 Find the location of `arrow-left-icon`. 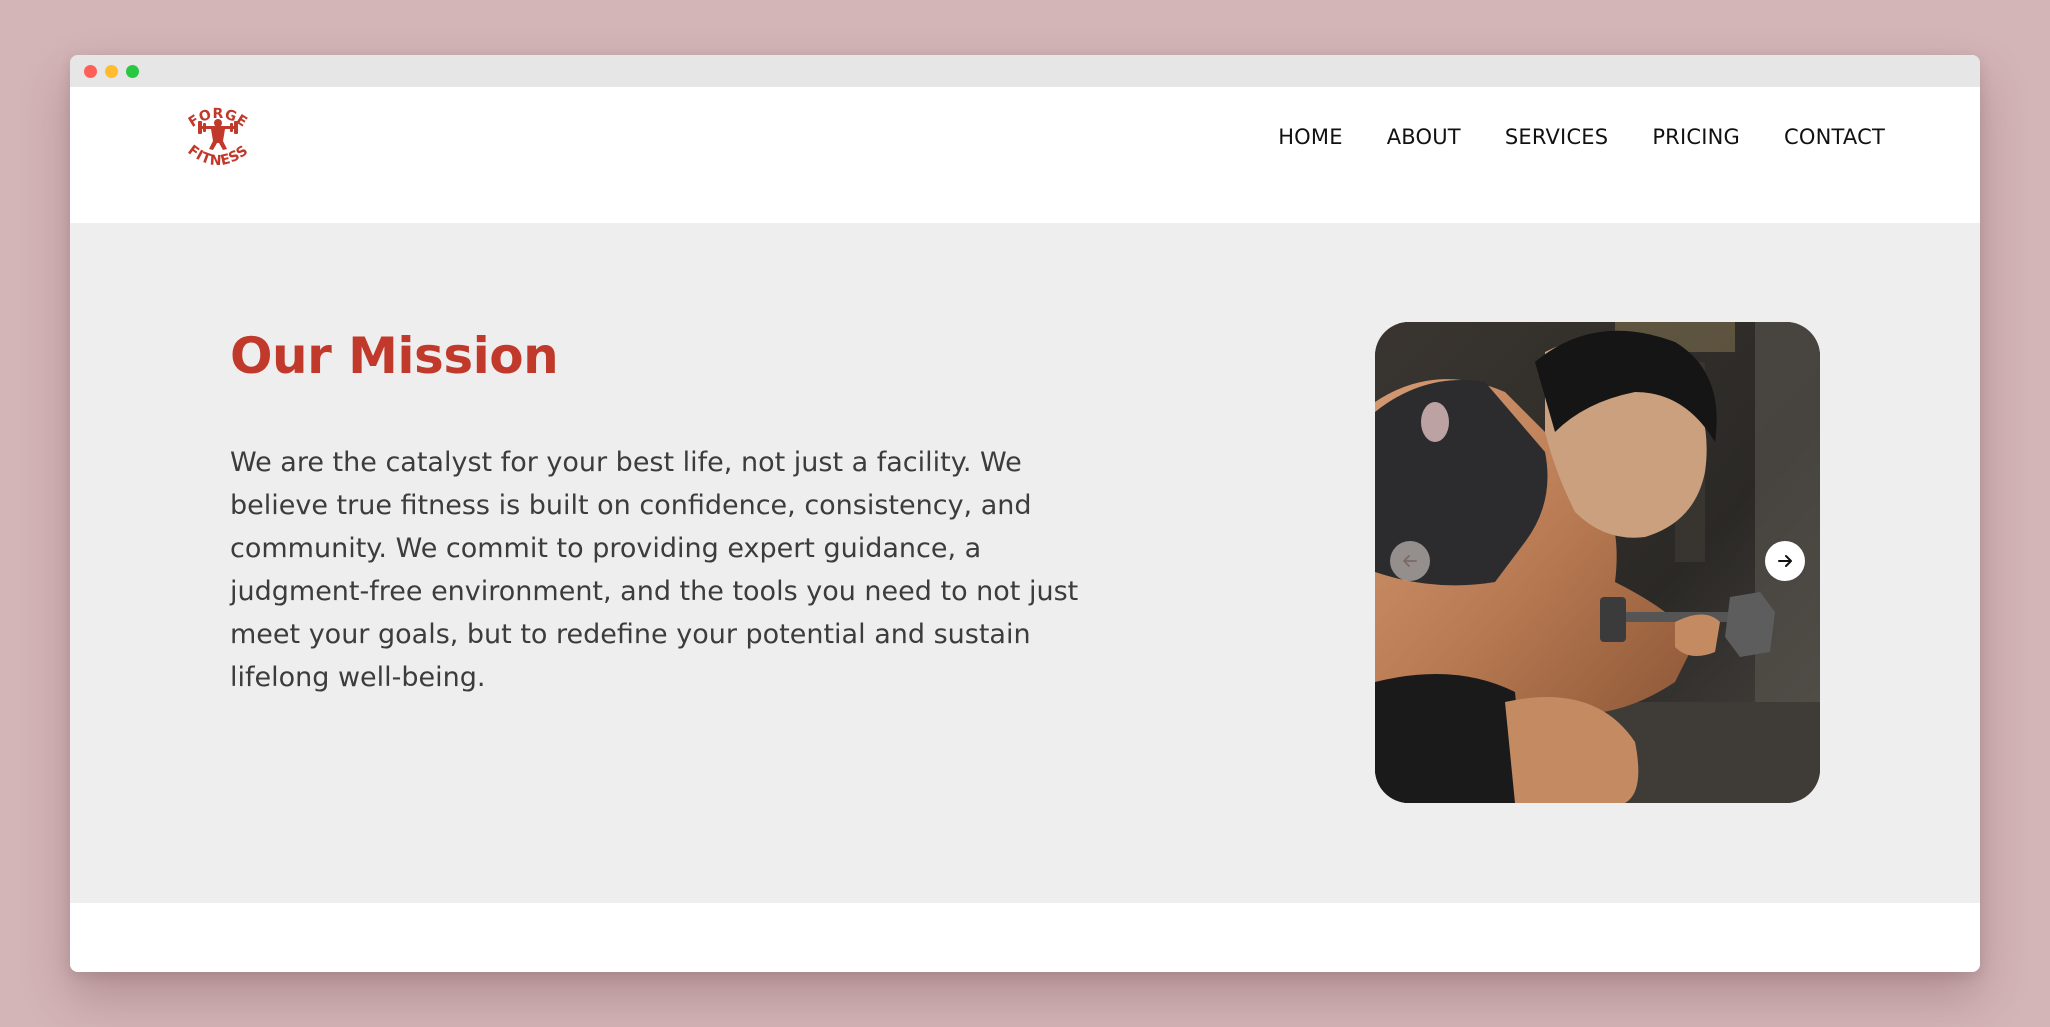

arrow-left-icon is located at coordinates (1410, 561).